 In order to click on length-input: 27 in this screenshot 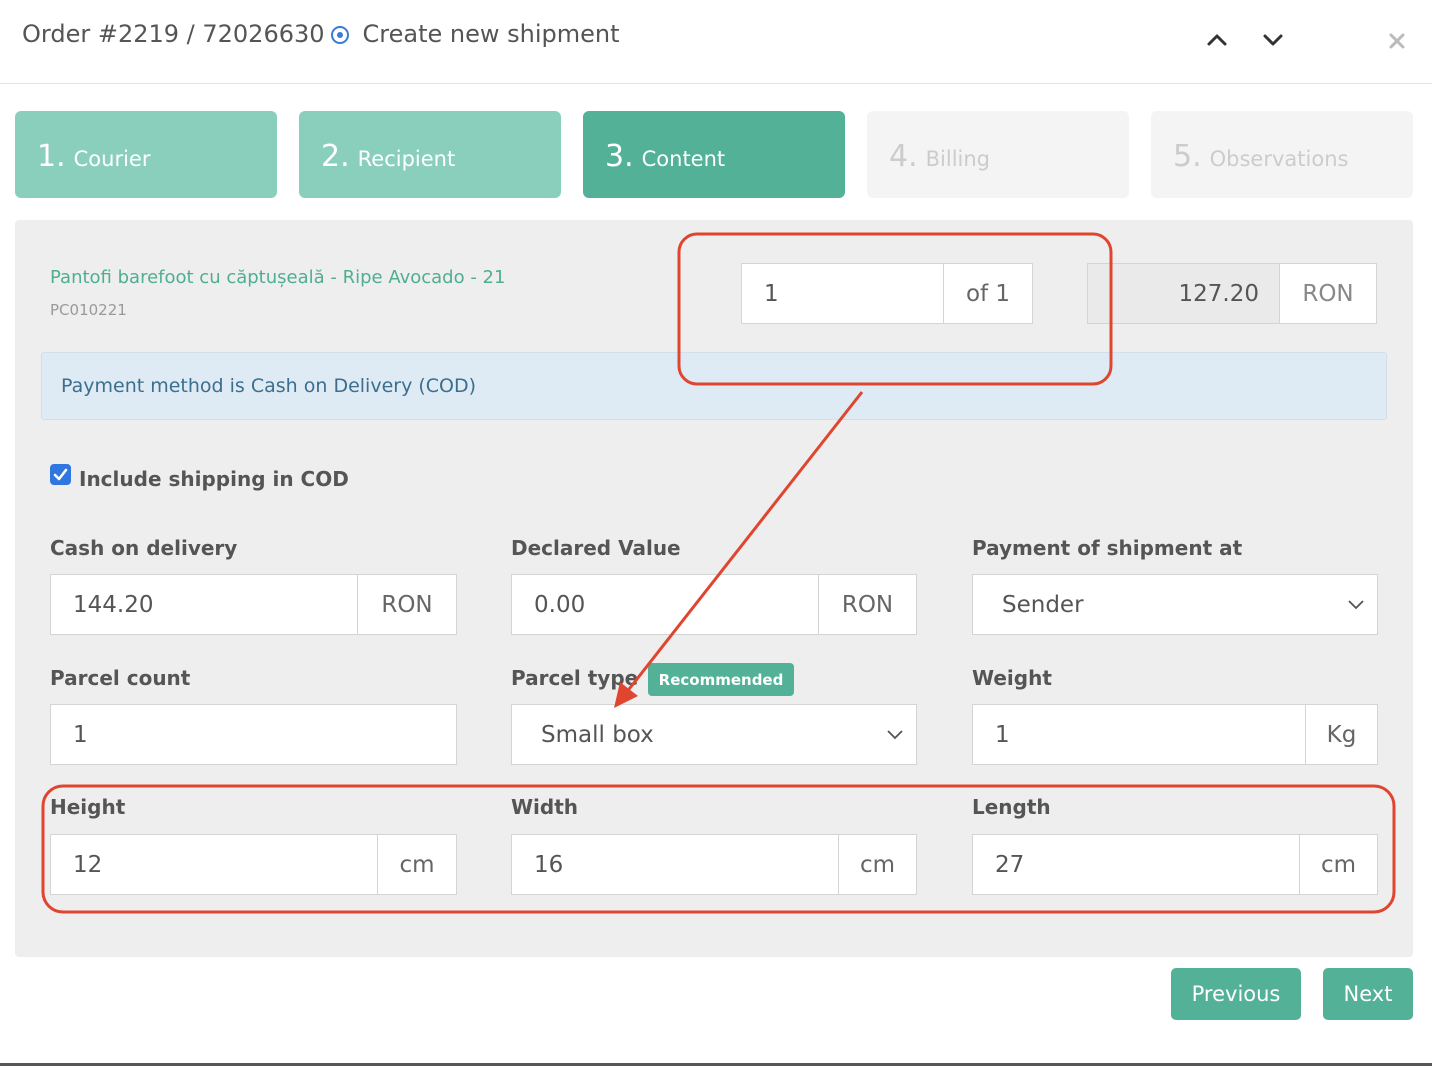, I will do `click(1136, 864)`.